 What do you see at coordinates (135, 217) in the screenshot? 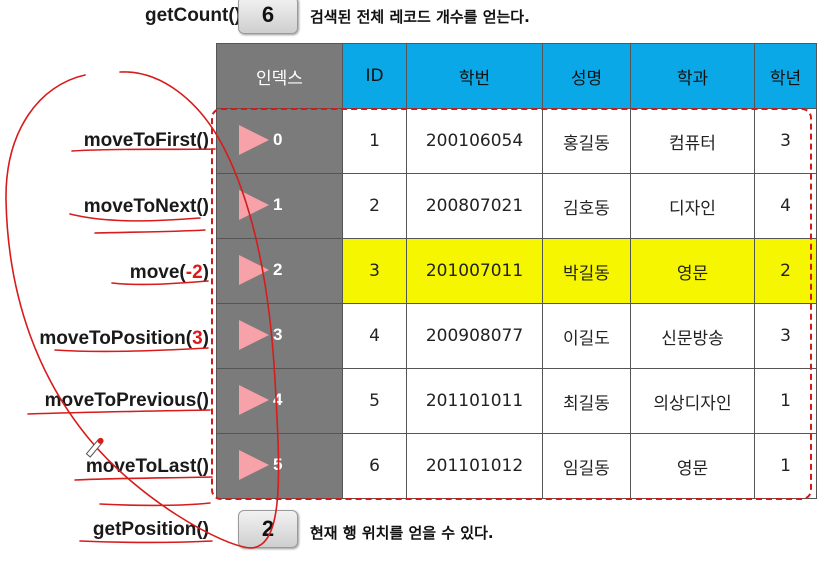
I see `ink-underline-next` at bounding box center [135, 217].